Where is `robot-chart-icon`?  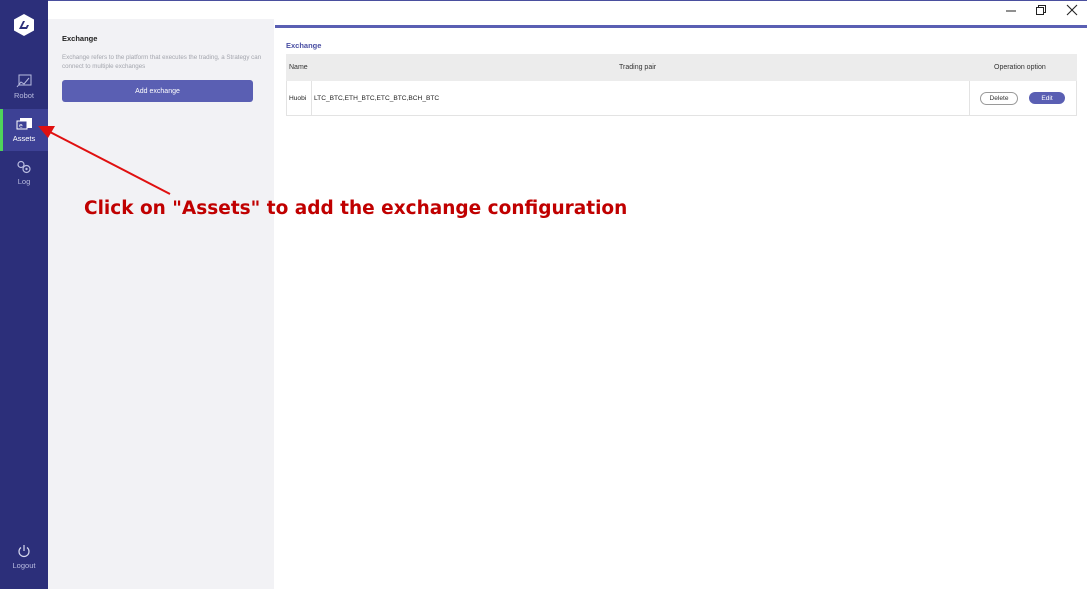
robot-chart-icon is located at coordinates (24, 81).